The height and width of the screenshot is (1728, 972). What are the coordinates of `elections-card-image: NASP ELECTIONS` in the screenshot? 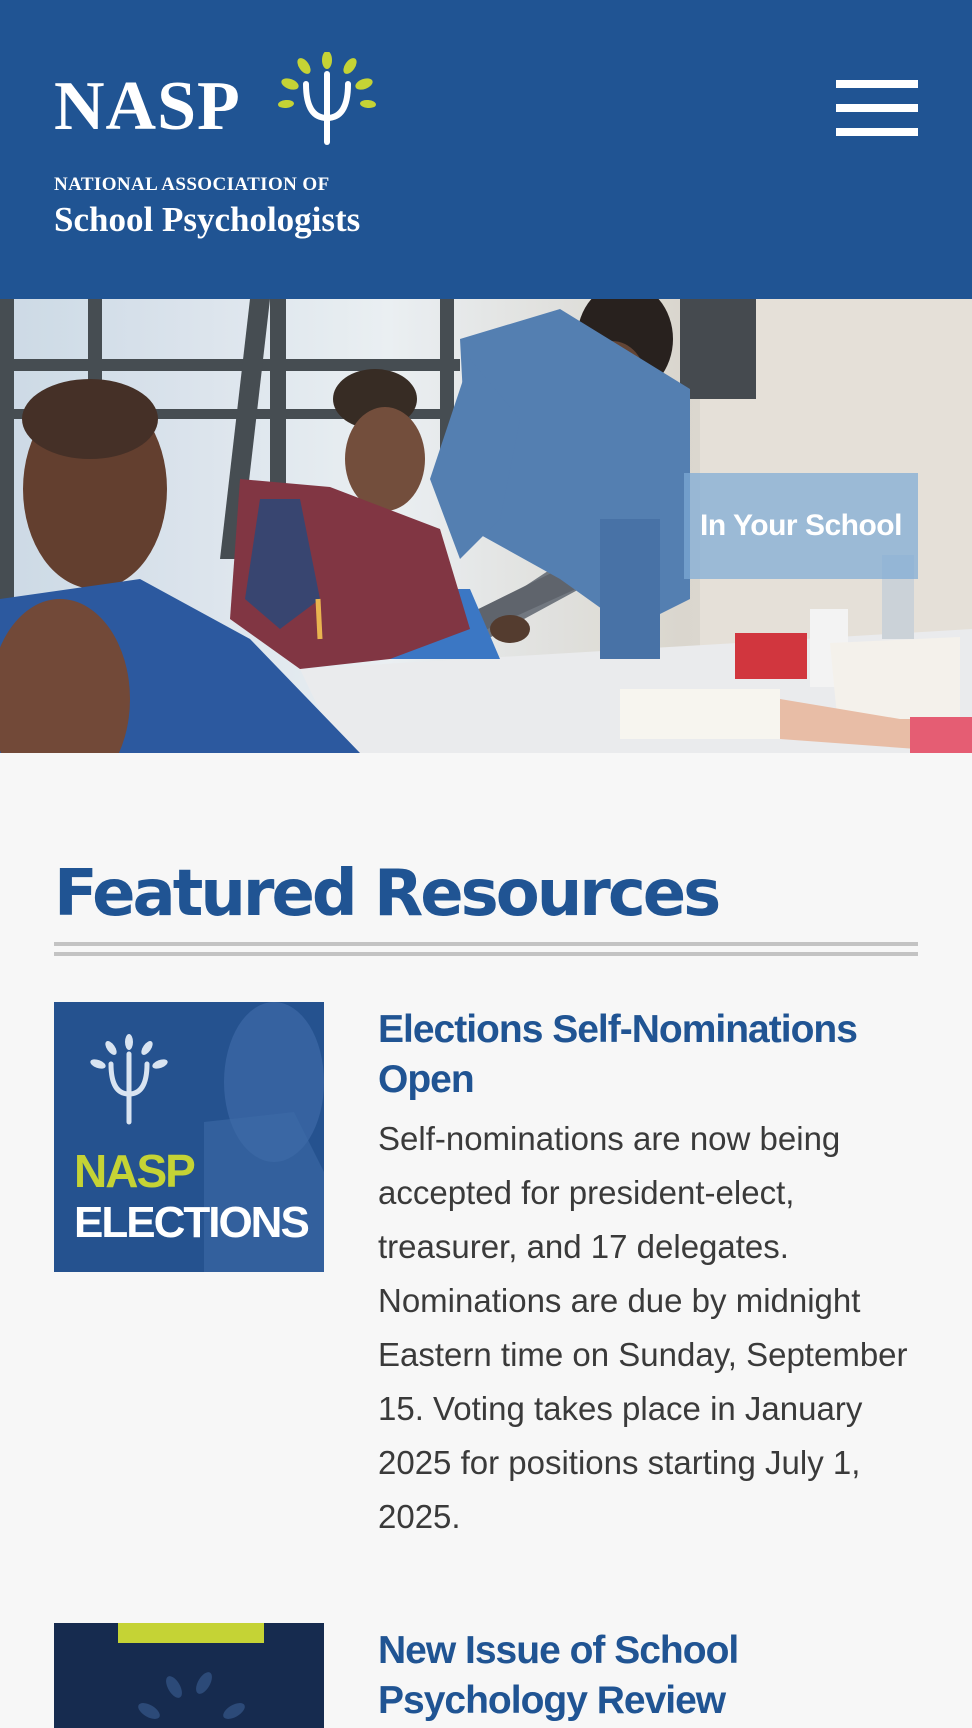 It's located at (189, 1137).